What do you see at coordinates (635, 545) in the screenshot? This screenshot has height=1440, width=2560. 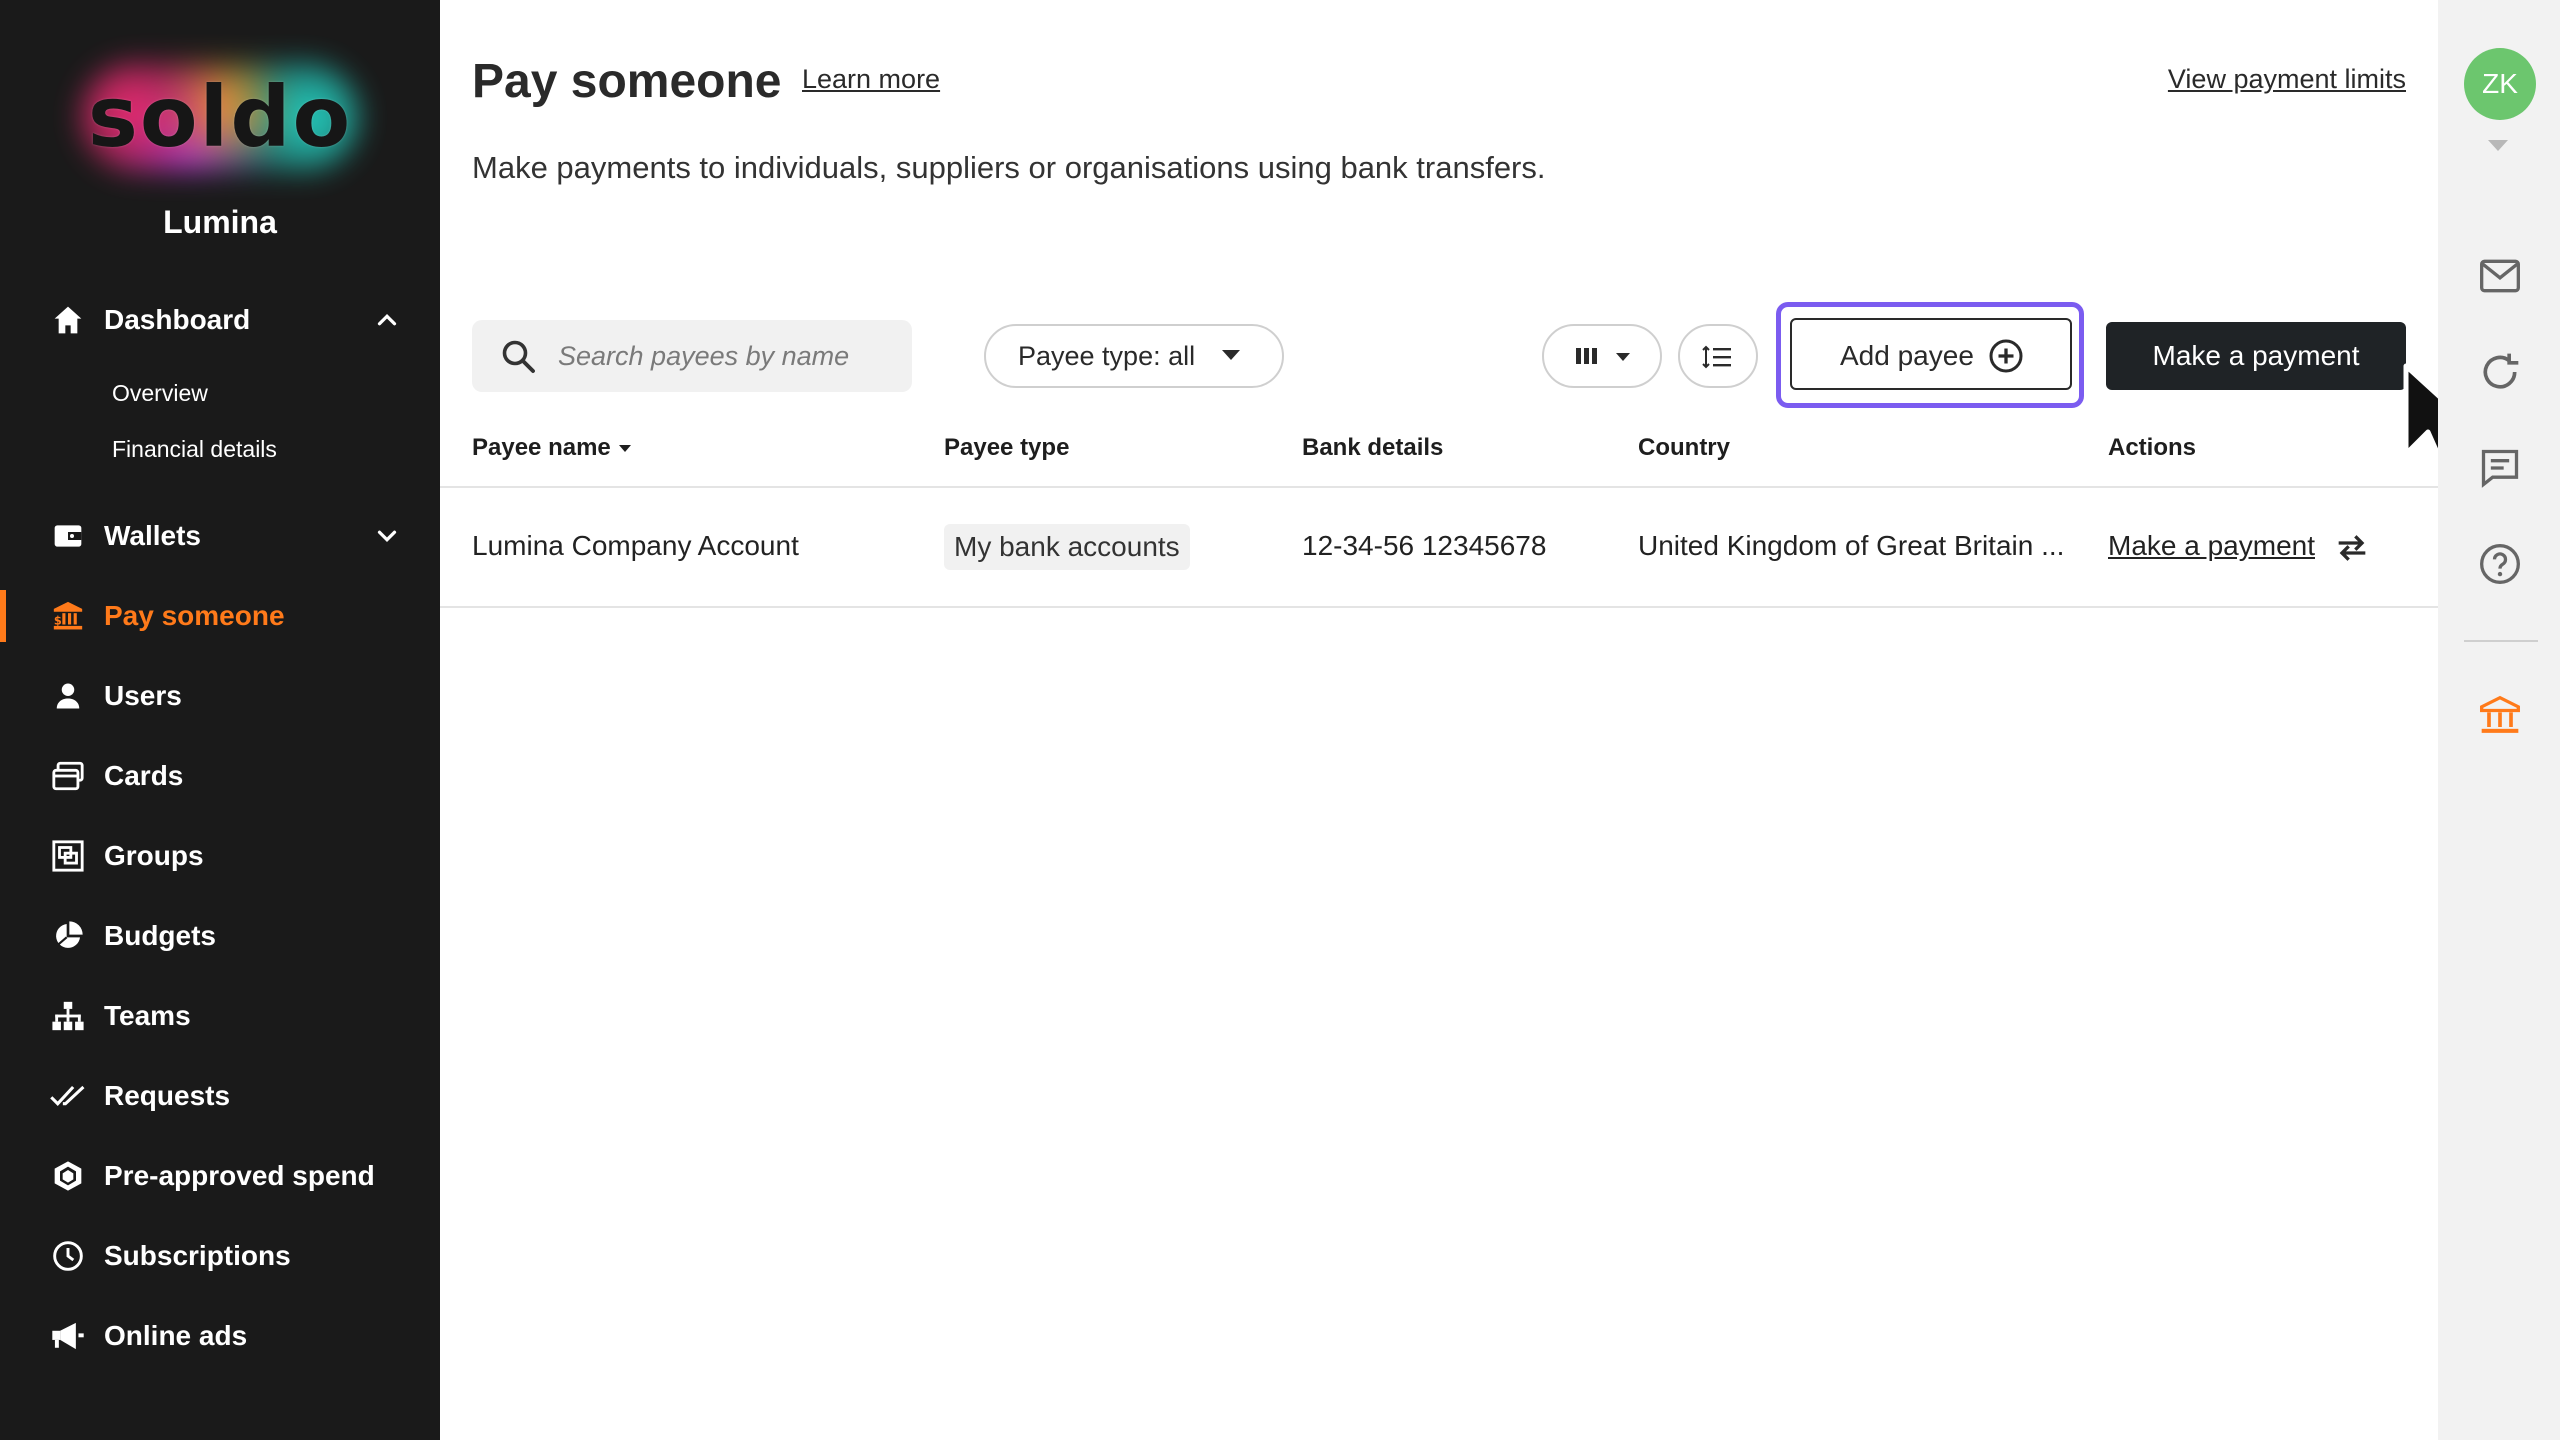 I see `cell-payee-name: Lumina Company Account` at bounding box center [635, 545].